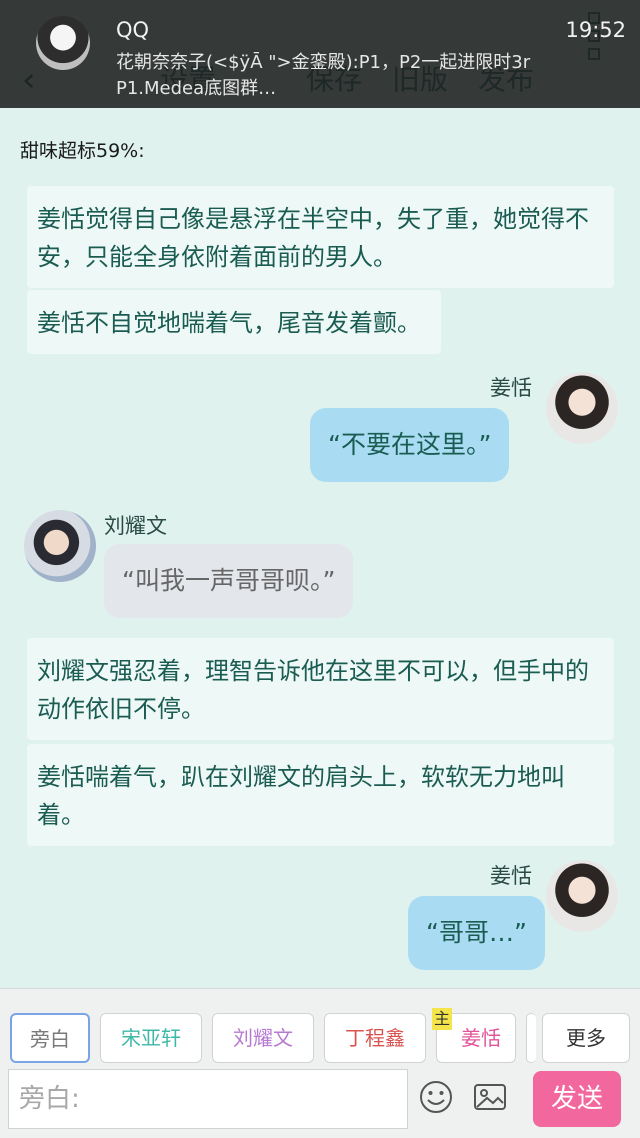  Describe the element at coordinates (135, 526) in the screenshot. I see `speaker-name: 刘耀文` at that location.